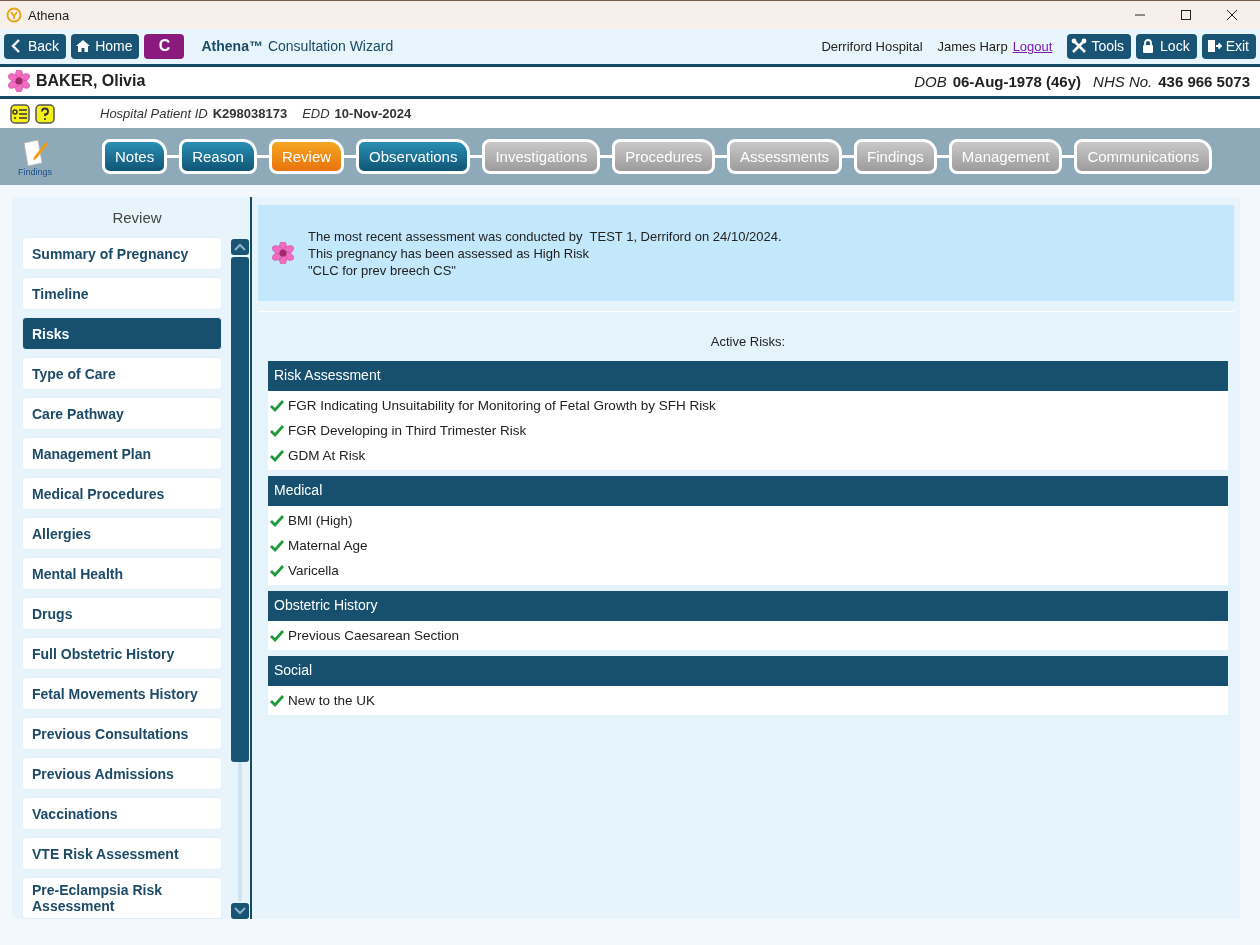  Describe the element at coordinates (1228, 46) in the screenshot. I see `exit-button: Exit` at that location.